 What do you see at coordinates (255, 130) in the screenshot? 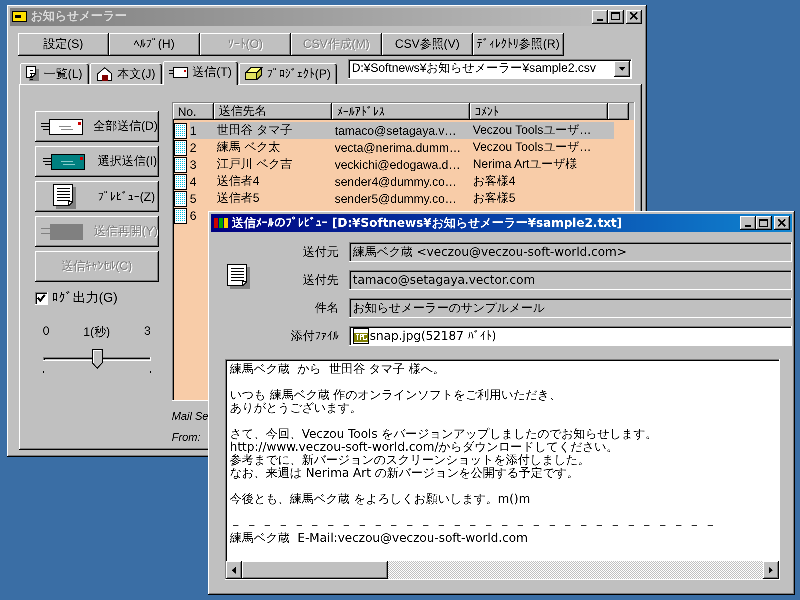
I see `table-cell-text: 世田谷 タマ子` at bounding box center [255, 130].